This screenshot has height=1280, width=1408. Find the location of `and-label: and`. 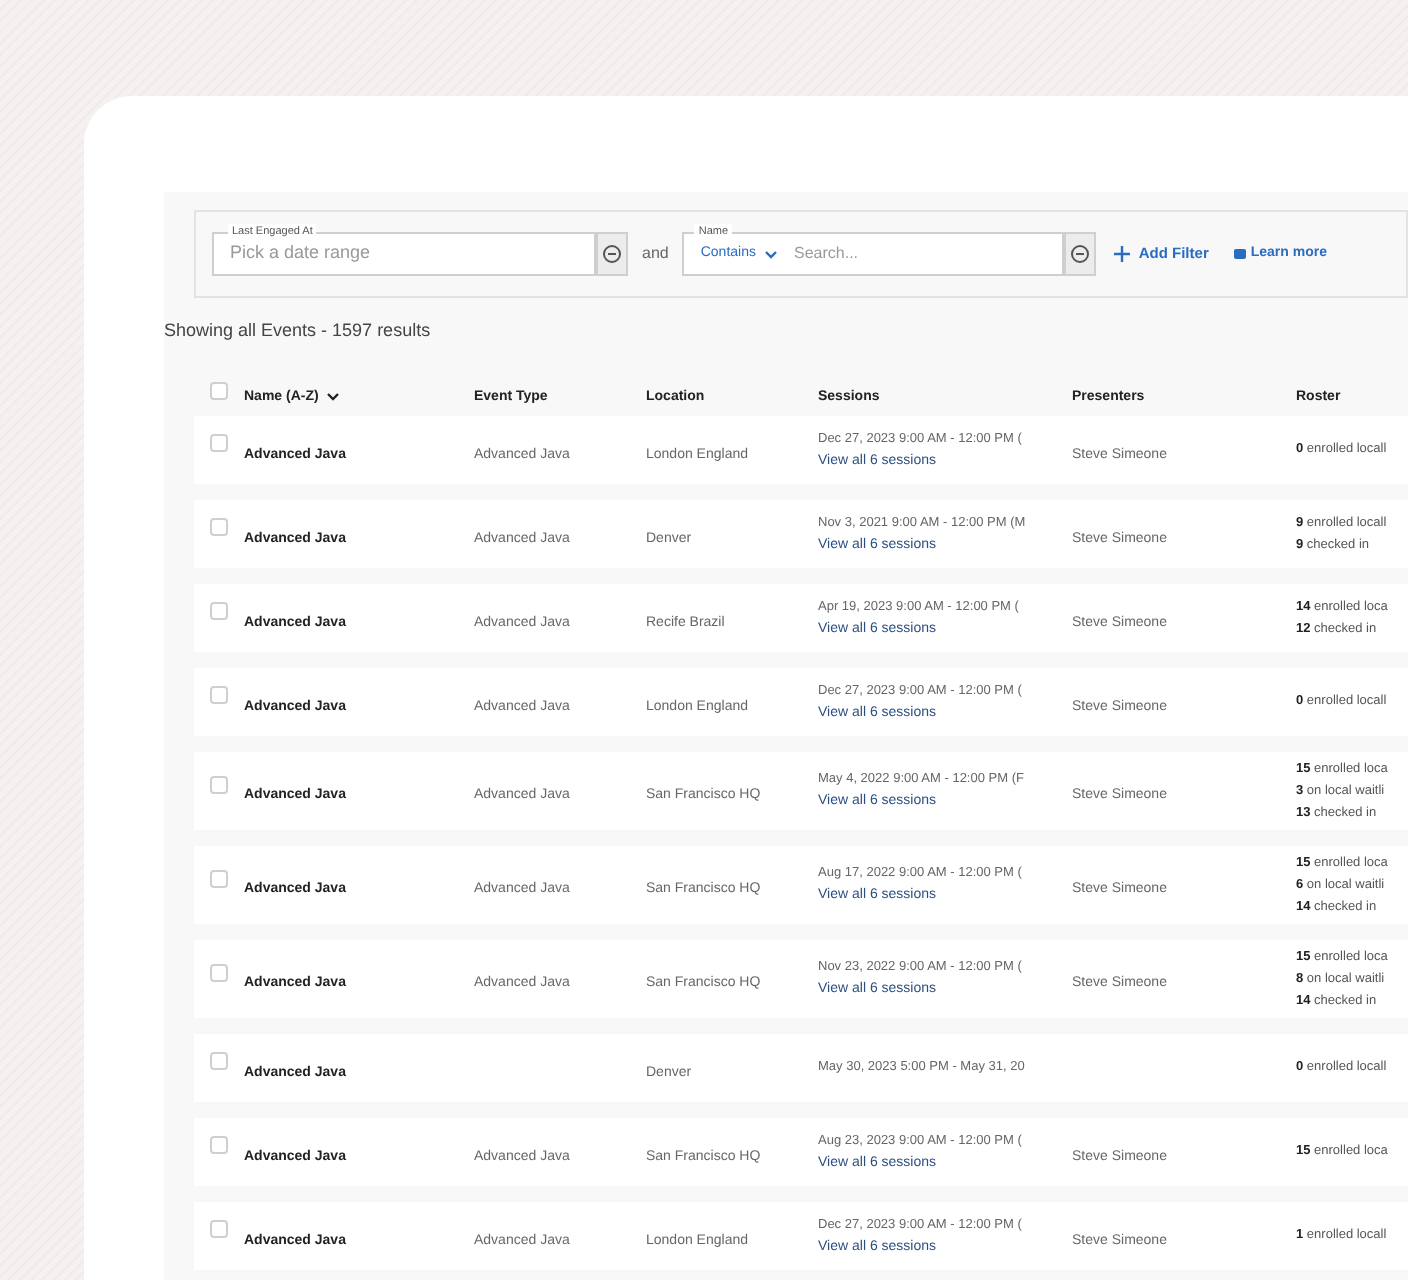

and-label: and is located at coordinates (655, 254).